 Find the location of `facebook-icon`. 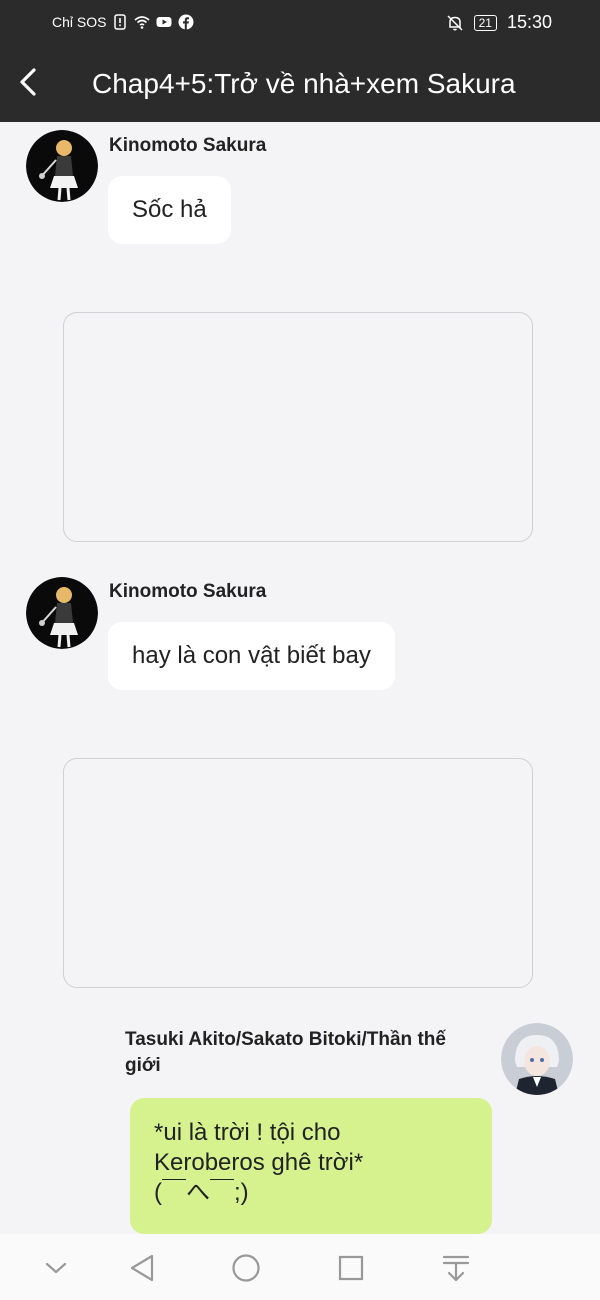

facebook-icon is located at coordinates (186, 22).